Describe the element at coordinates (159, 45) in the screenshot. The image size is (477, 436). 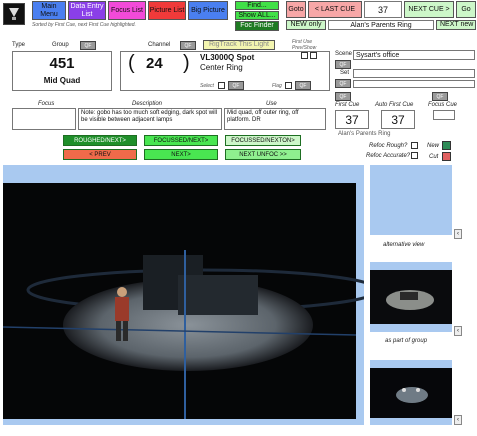
I see `channel-label: Channel` at that location.